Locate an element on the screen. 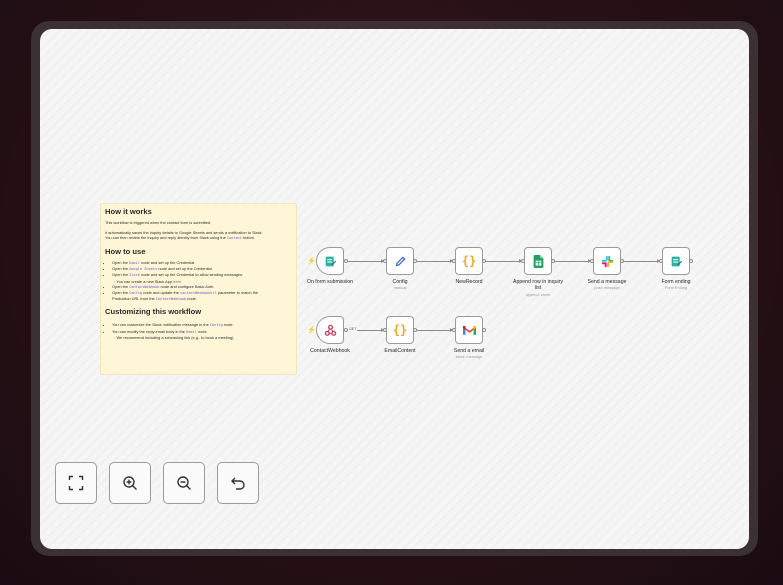 The height and width of the screenshot is (585, 783). zoom-out-icon is located at coordinates (184, 483).